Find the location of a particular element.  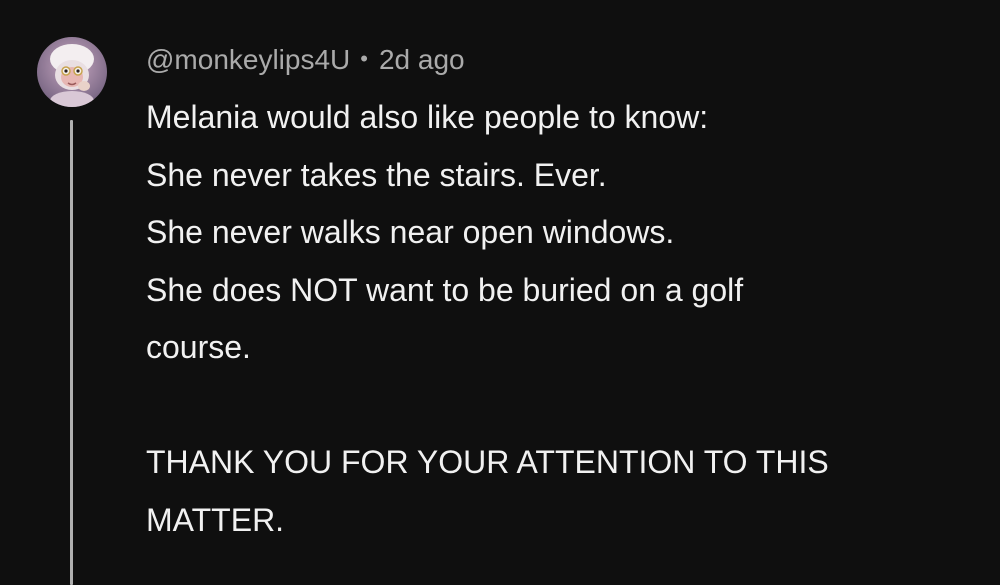

author-handle: @monkeylips4U is located at coordinates (248, 60).